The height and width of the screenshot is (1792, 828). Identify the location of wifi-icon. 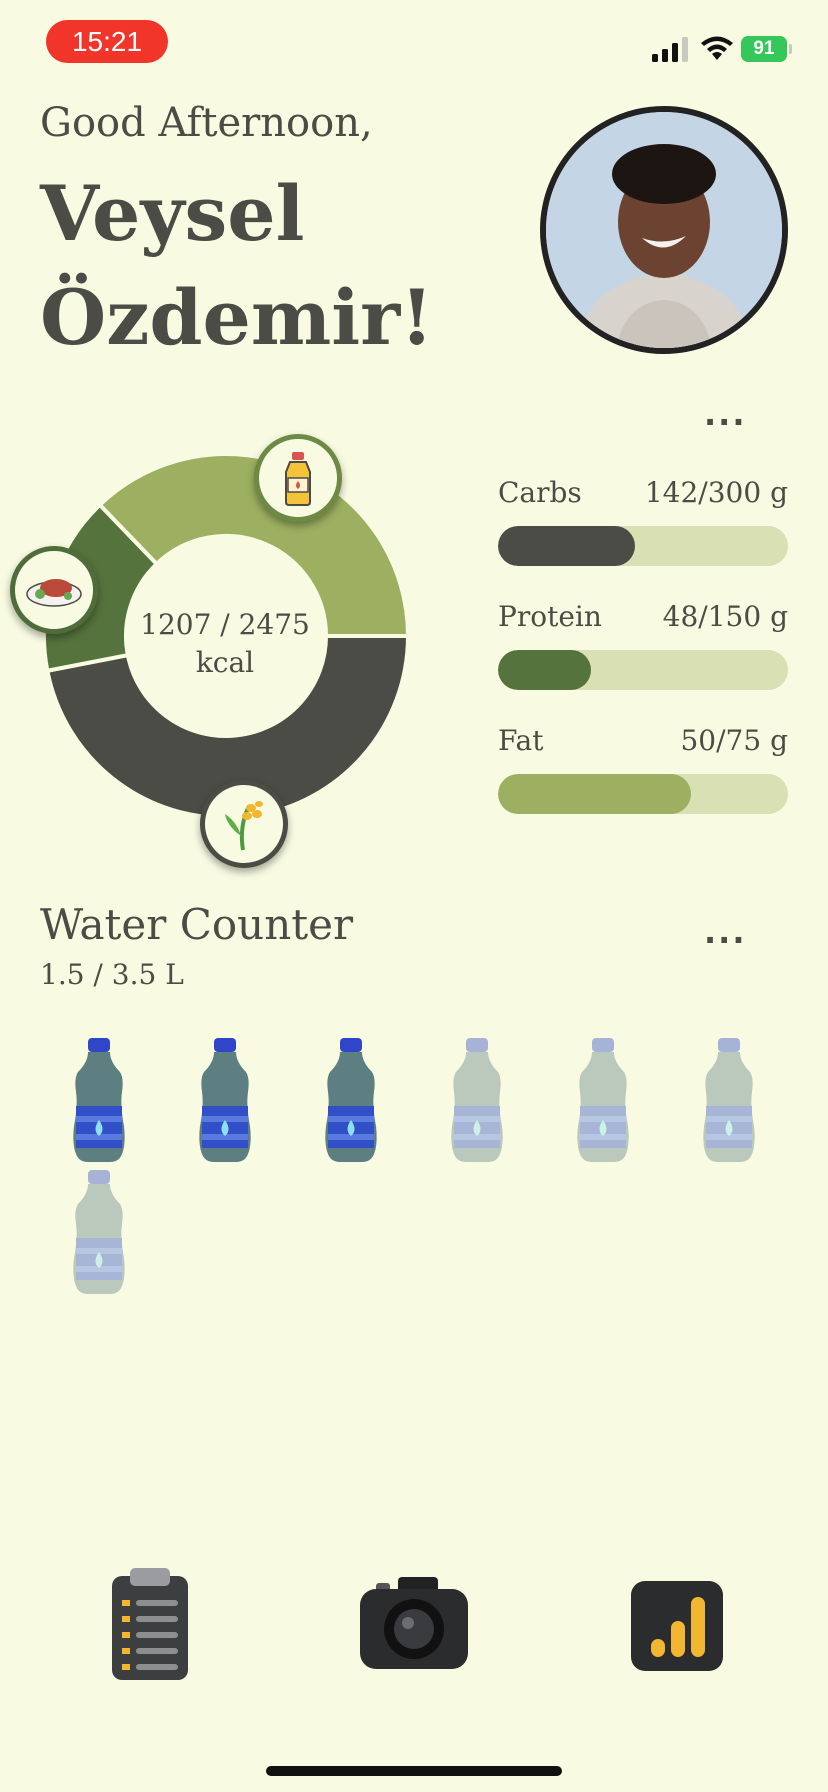
(717, 48).